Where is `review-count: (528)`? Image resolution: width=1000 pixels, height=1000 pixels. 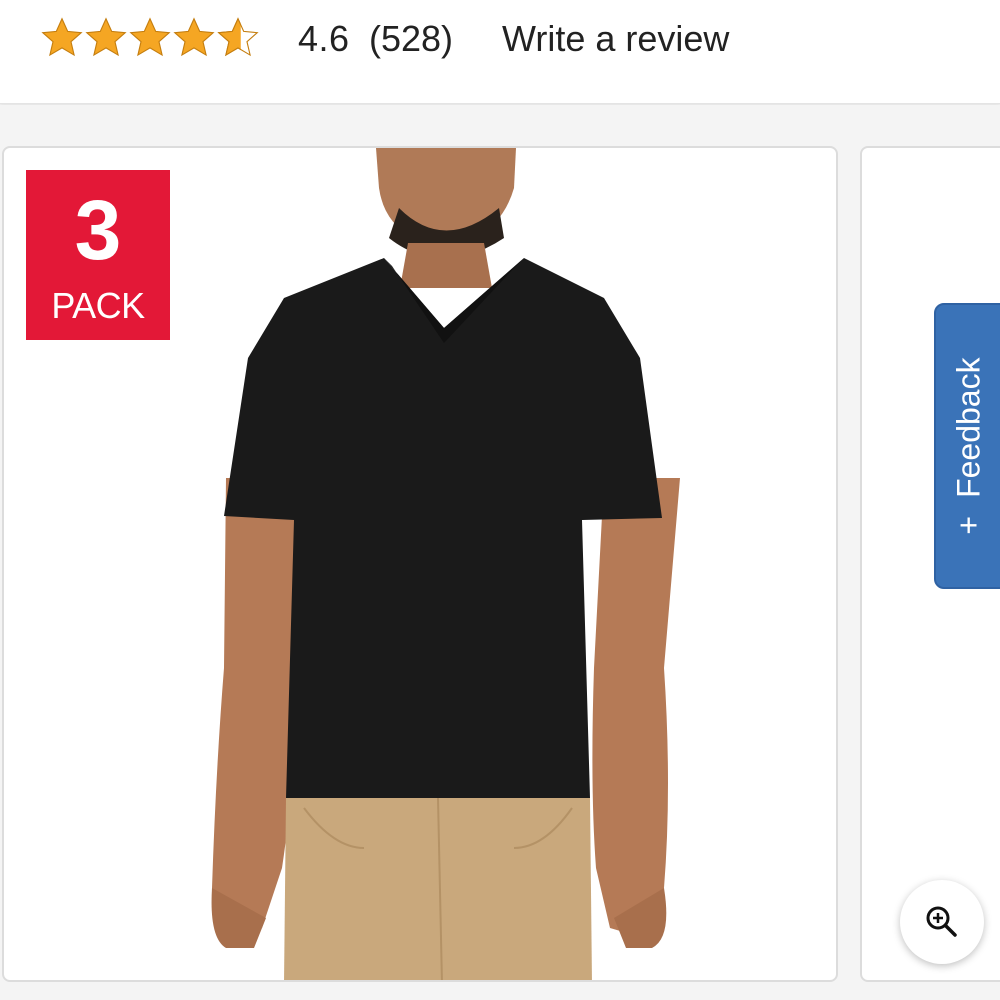
review-count: (528) is located at coordinates (411, 39).